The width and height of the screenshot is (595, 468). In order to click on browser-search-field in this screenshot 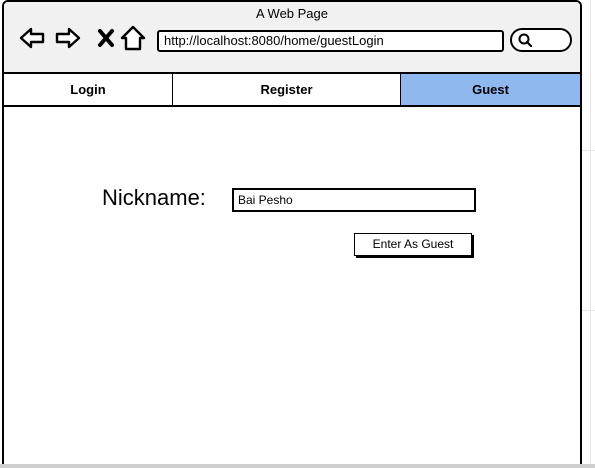, I will do `click(541, 40)`.